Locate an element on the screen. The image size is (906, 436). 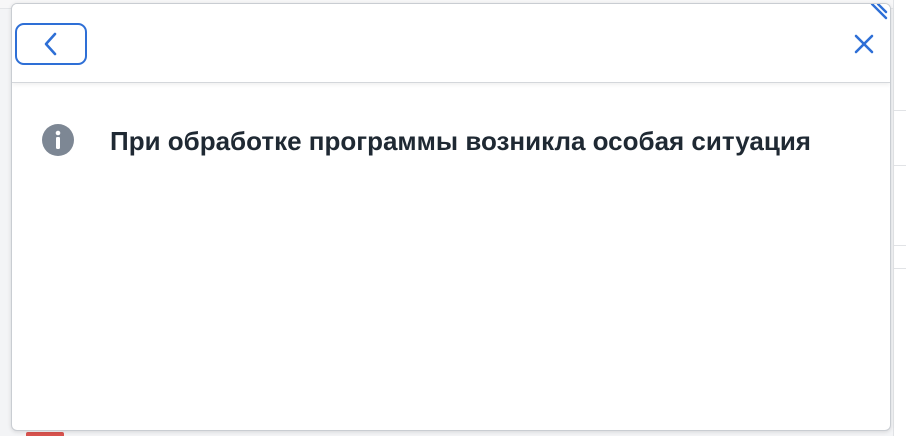
close-icon is located at coordinates (864, 44).